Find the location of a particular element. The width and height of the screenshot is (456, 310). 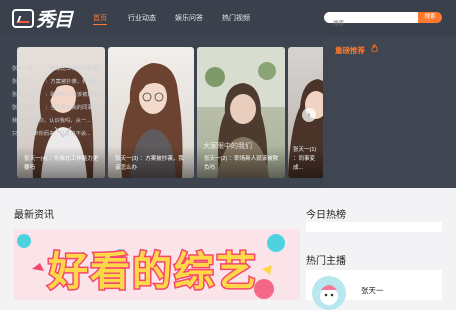

nav-active-underline is located at coordinates (100, 24).